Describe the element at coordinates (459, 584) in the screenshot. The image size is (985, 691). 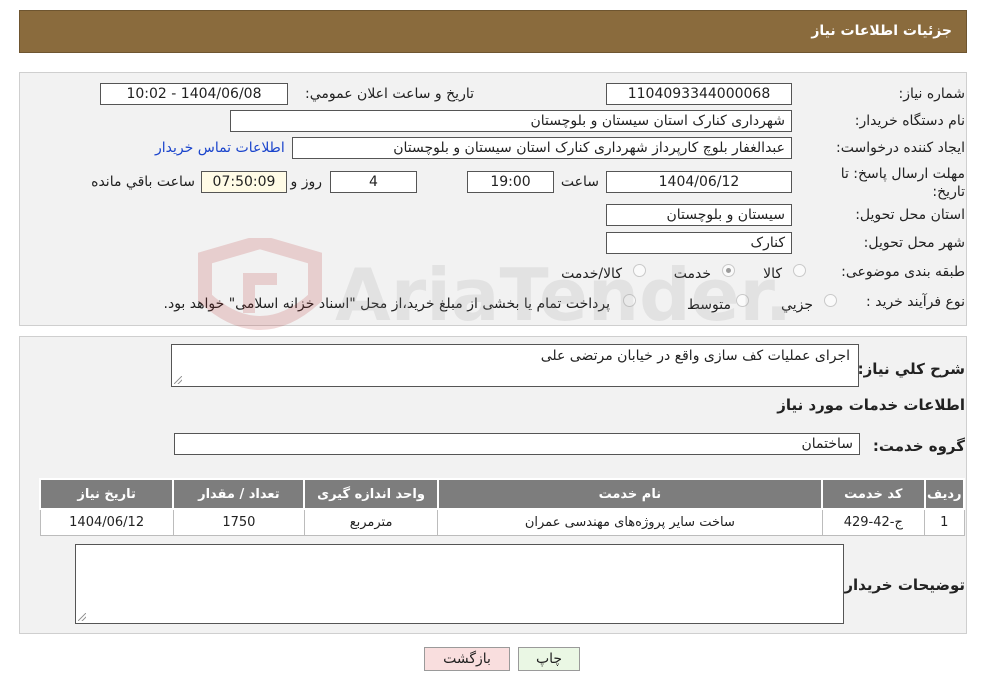
I see `buyer-notes-textarea` at that location.